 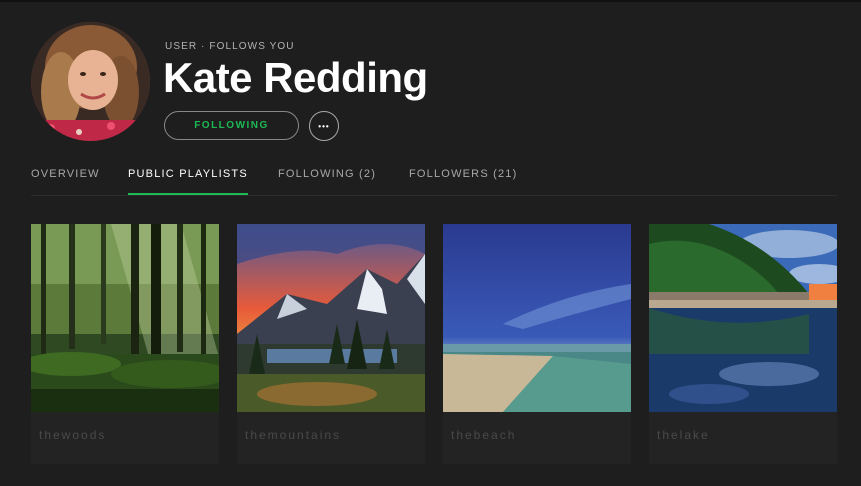 I want to click on playlist-card: themountains, so click(x=331, y=344).